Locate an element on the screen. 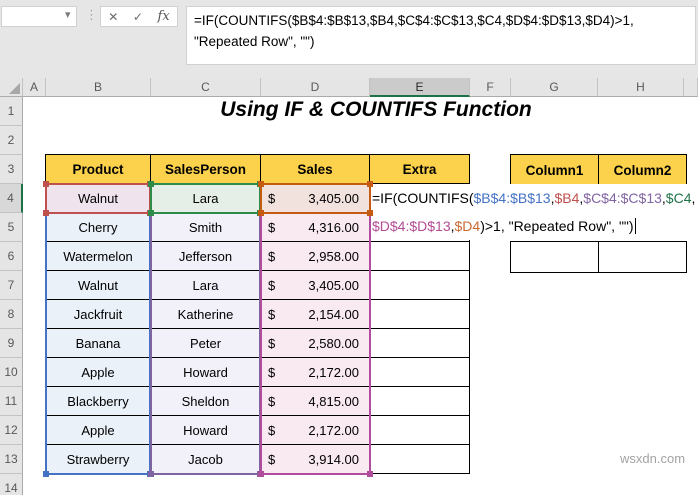 The width and height of the screenshot is (698, 495). cancel-icon: ✕ is located at coordinates (113, 17).